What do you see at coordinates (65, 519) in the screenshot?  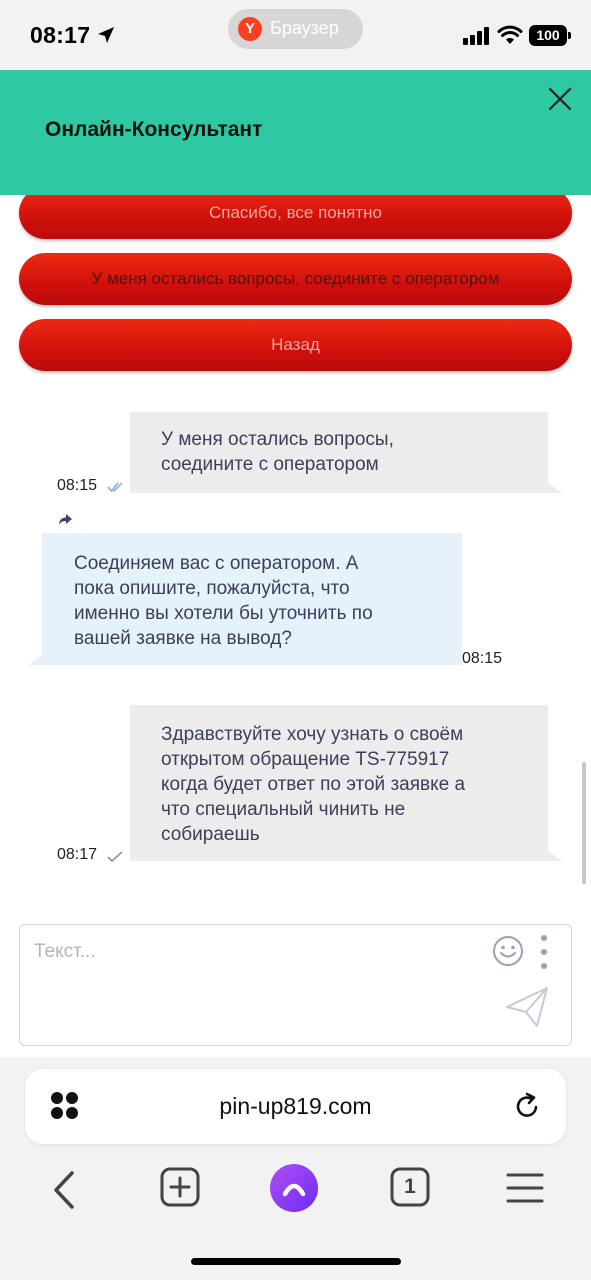 I see `forward-icon` at bounding box center [65, 519].